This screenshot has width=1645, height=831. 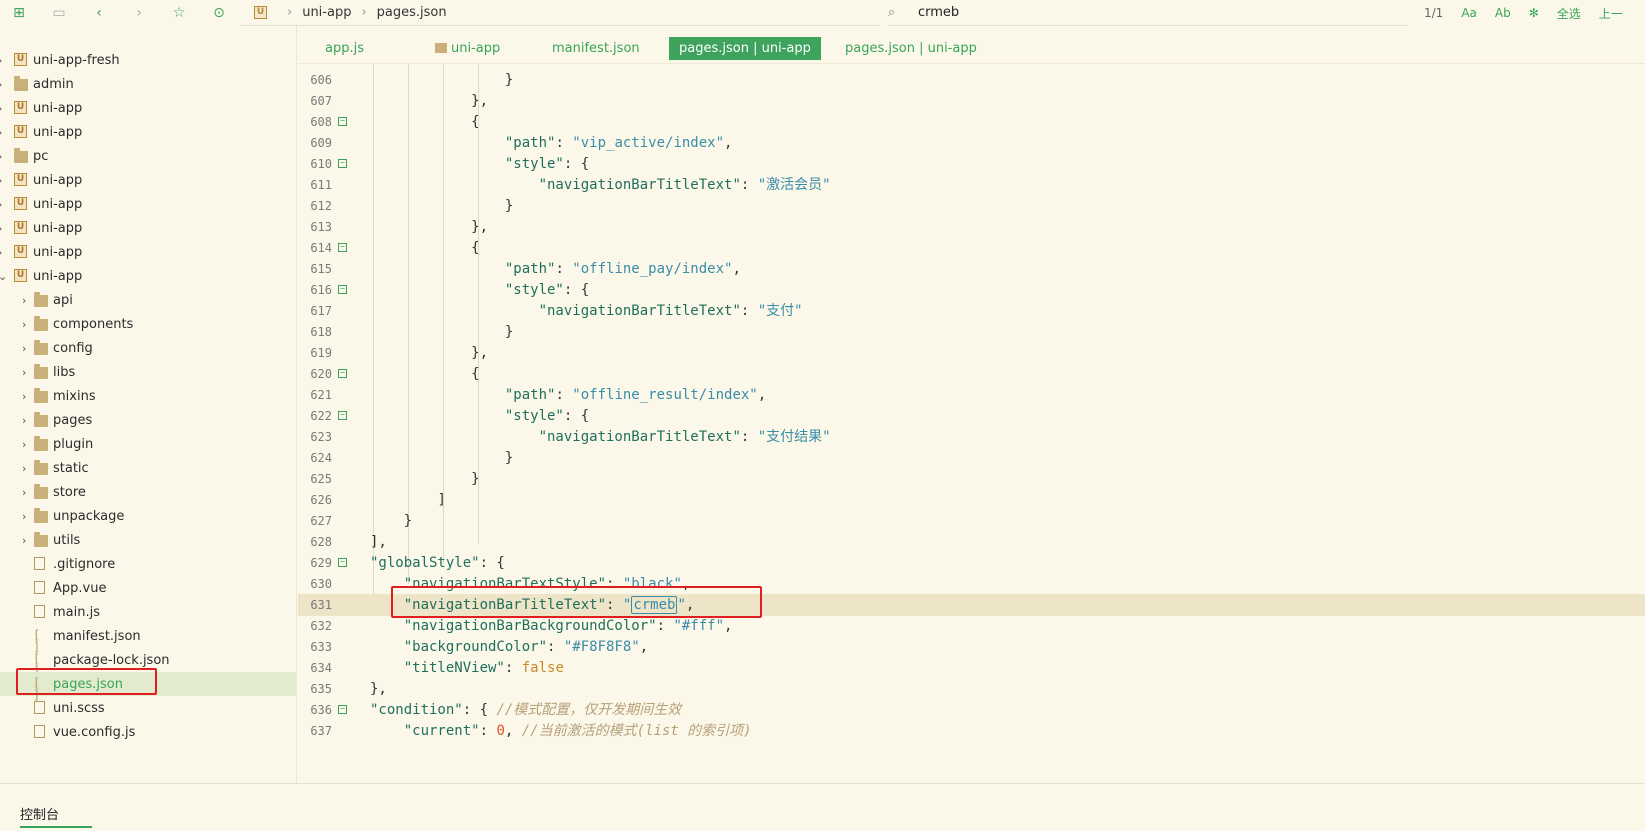 What do you see at coordinates (971, 122) in the screenshot?
I see `code-line: 608− {` at bounding box center [971, 122].